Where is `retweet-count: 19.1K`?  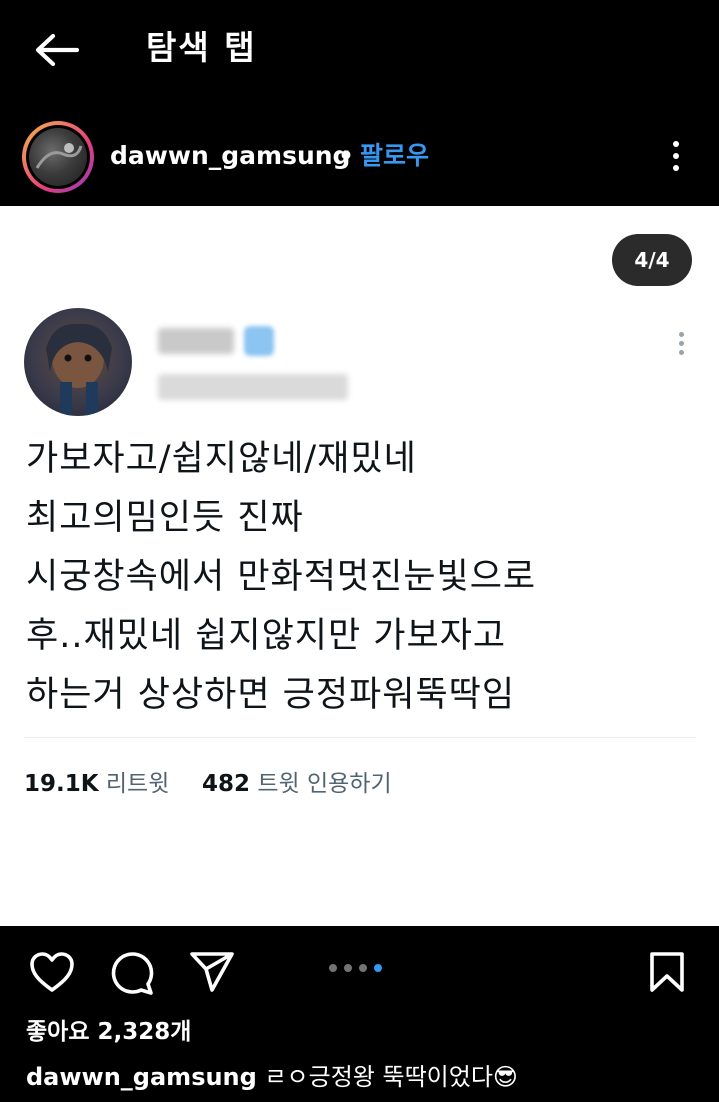
retweet-count: 19.1K is located at coordinates (61, 784).